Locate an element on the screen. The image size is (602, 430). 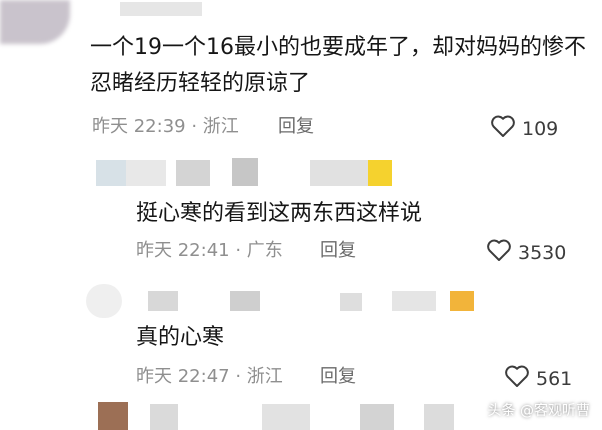
like-count: 109 is located at coordinates (540, 129).